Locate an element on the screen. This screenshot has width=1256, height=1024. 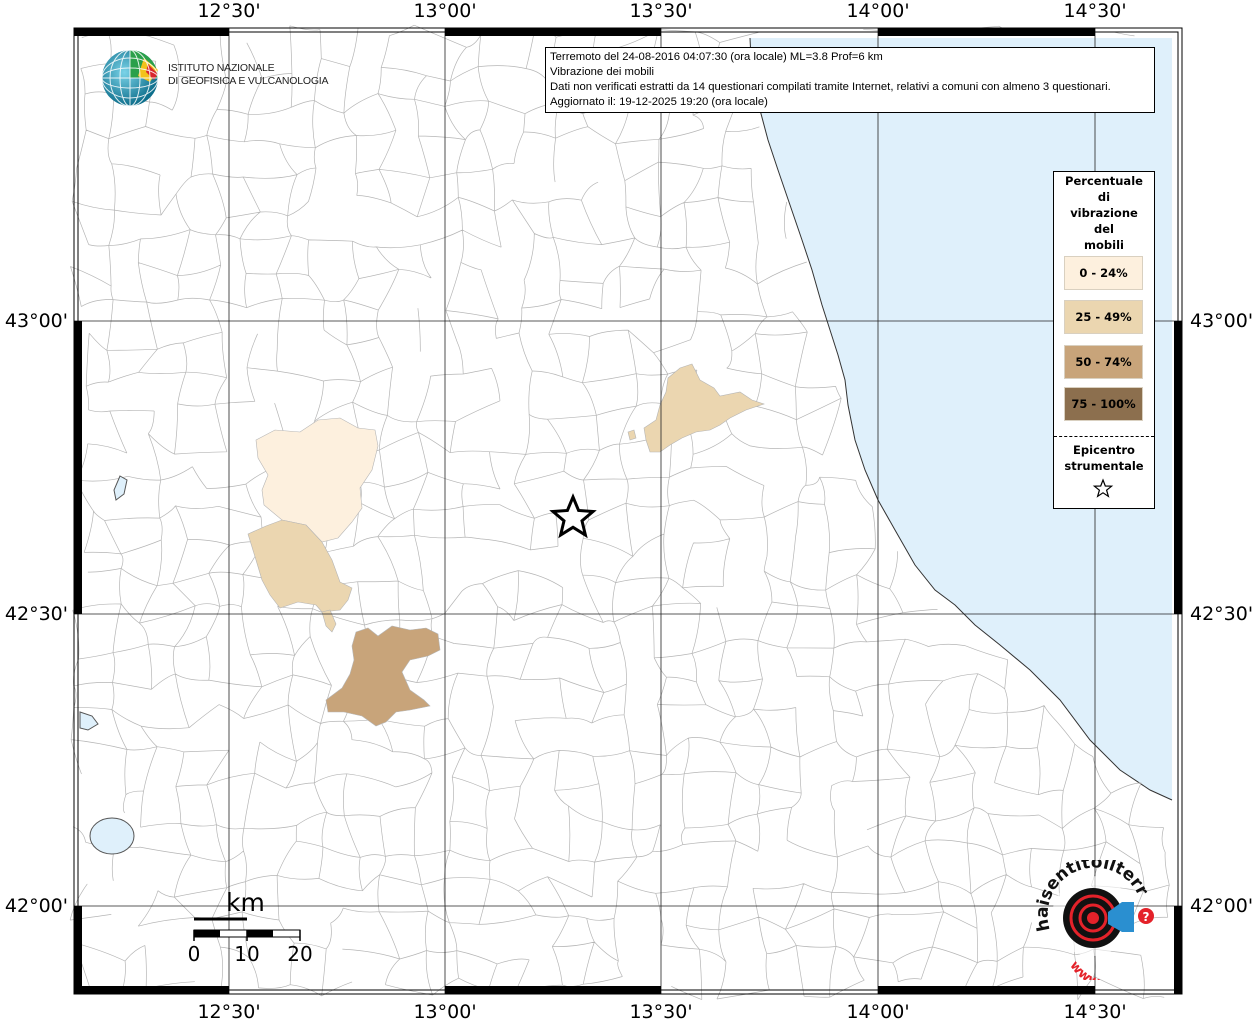
scale-bar is located at coordinates (247, 929).